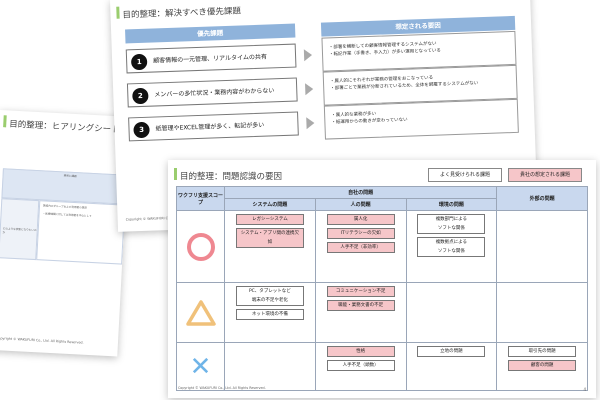  What do you see at coordinates (269, 238) in the screenshot?
I see `issue-tag: システム・アプリ間の連携欠如` at bounding box center [269, 238].